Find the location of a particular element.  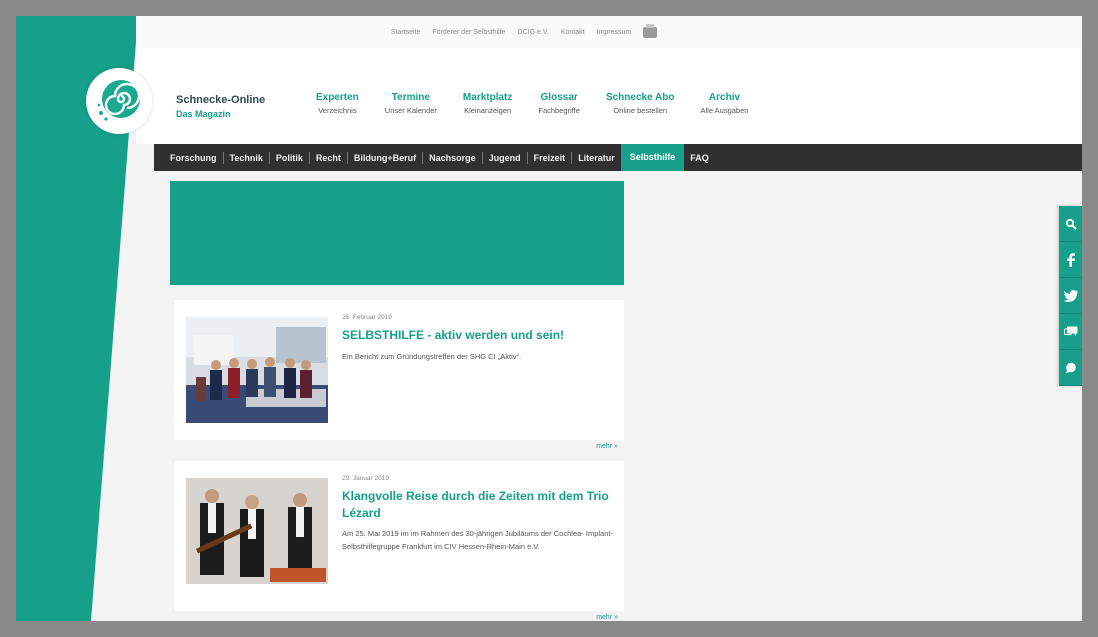

nav-subtitle: Alle Ausgaben is located at coordinates (724, 110).